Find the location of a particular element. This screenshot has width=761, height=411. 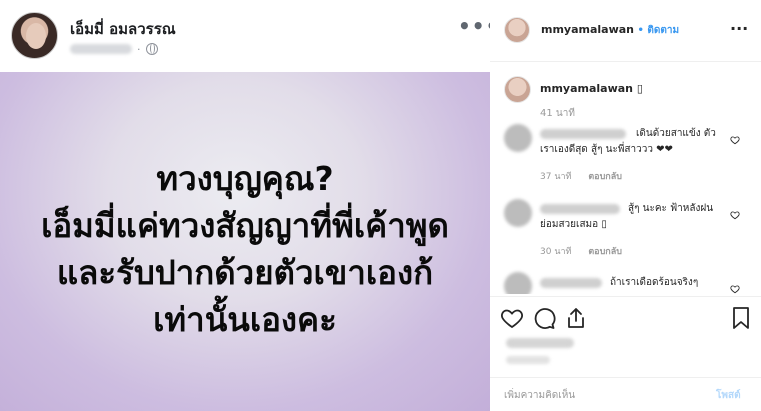

follow-button: ติดตาม is located at coordinates (663, 30).